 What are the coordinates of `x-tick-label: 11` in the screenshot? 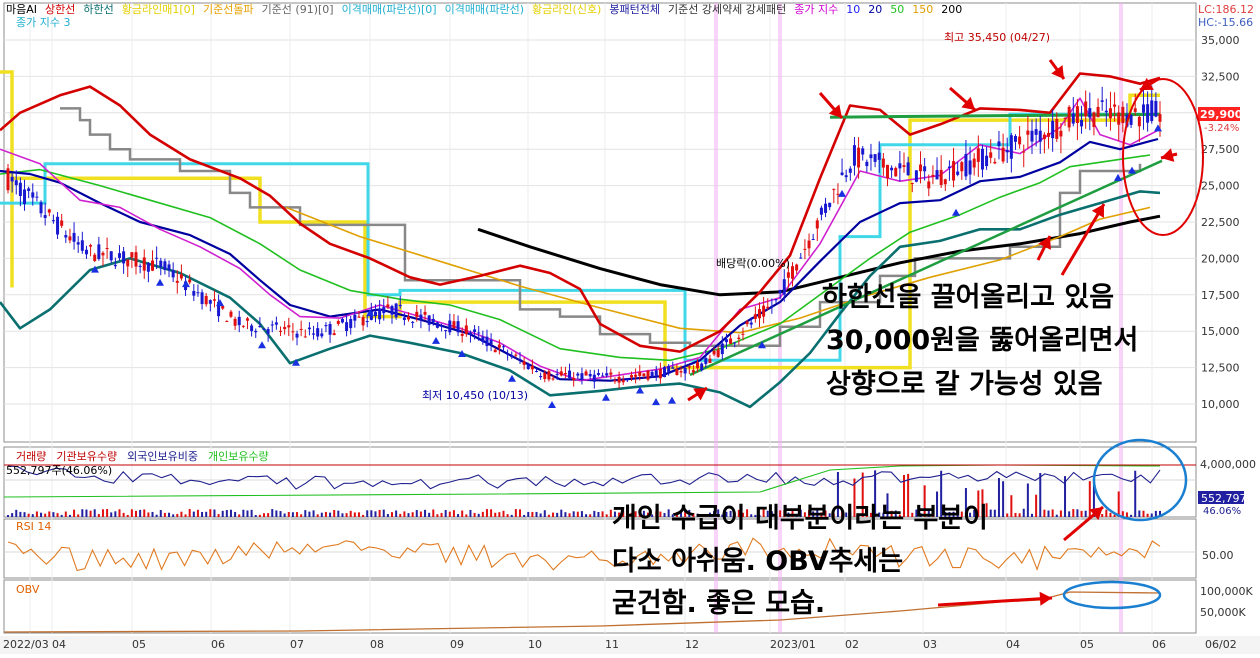 It's located at (612, 644).